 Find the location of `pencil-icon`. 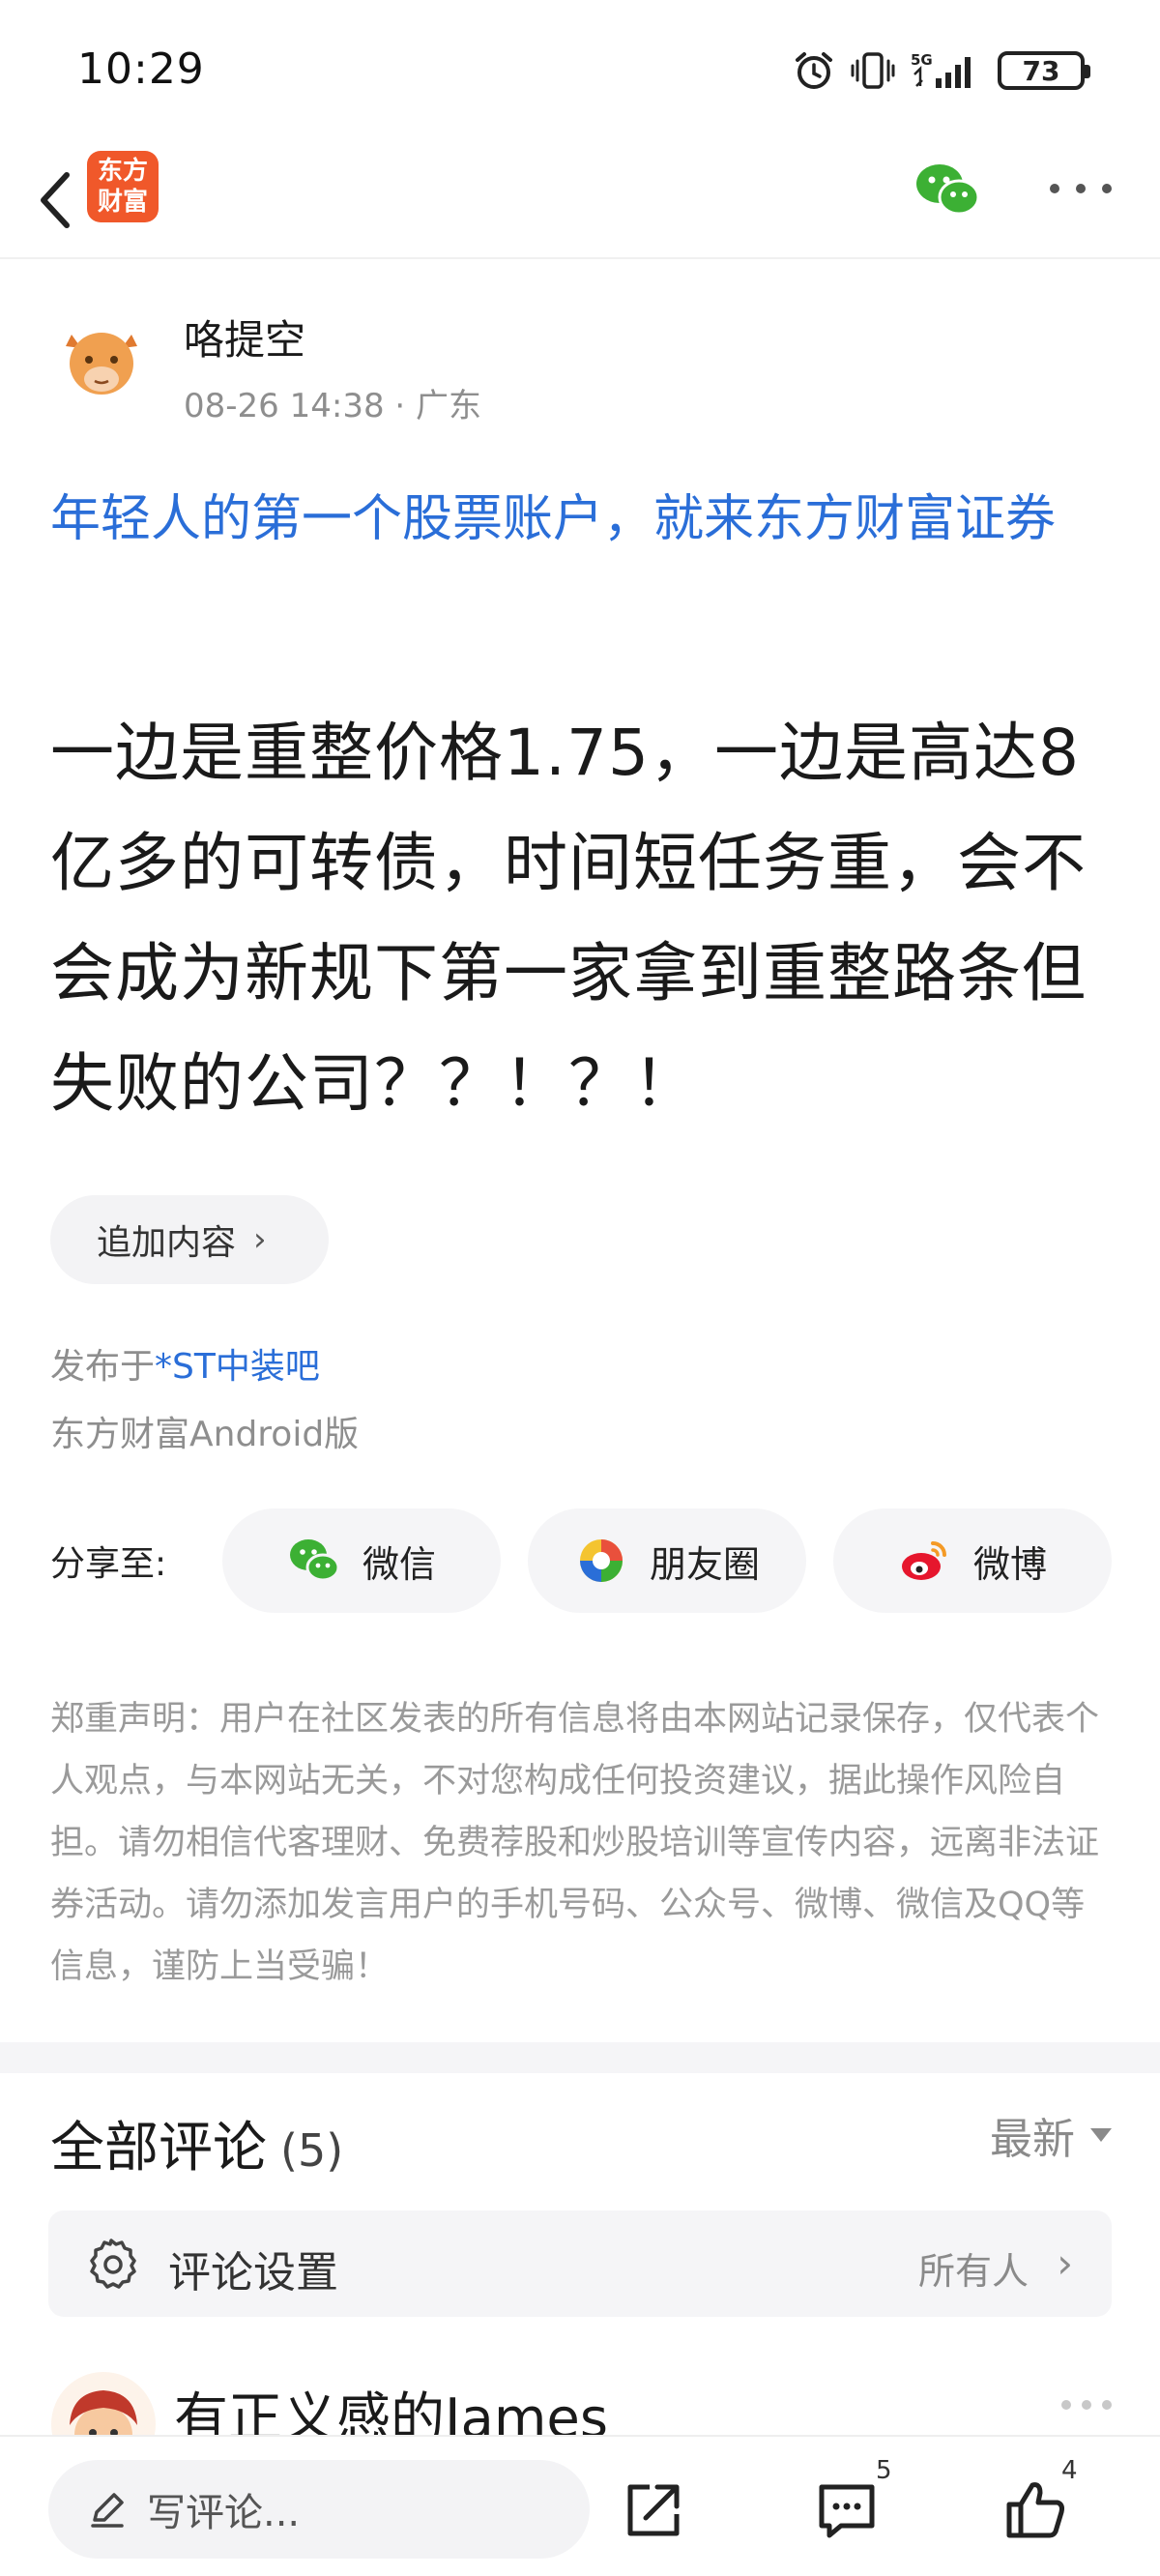

pencil-icon is located at coordinates (107, 2510).